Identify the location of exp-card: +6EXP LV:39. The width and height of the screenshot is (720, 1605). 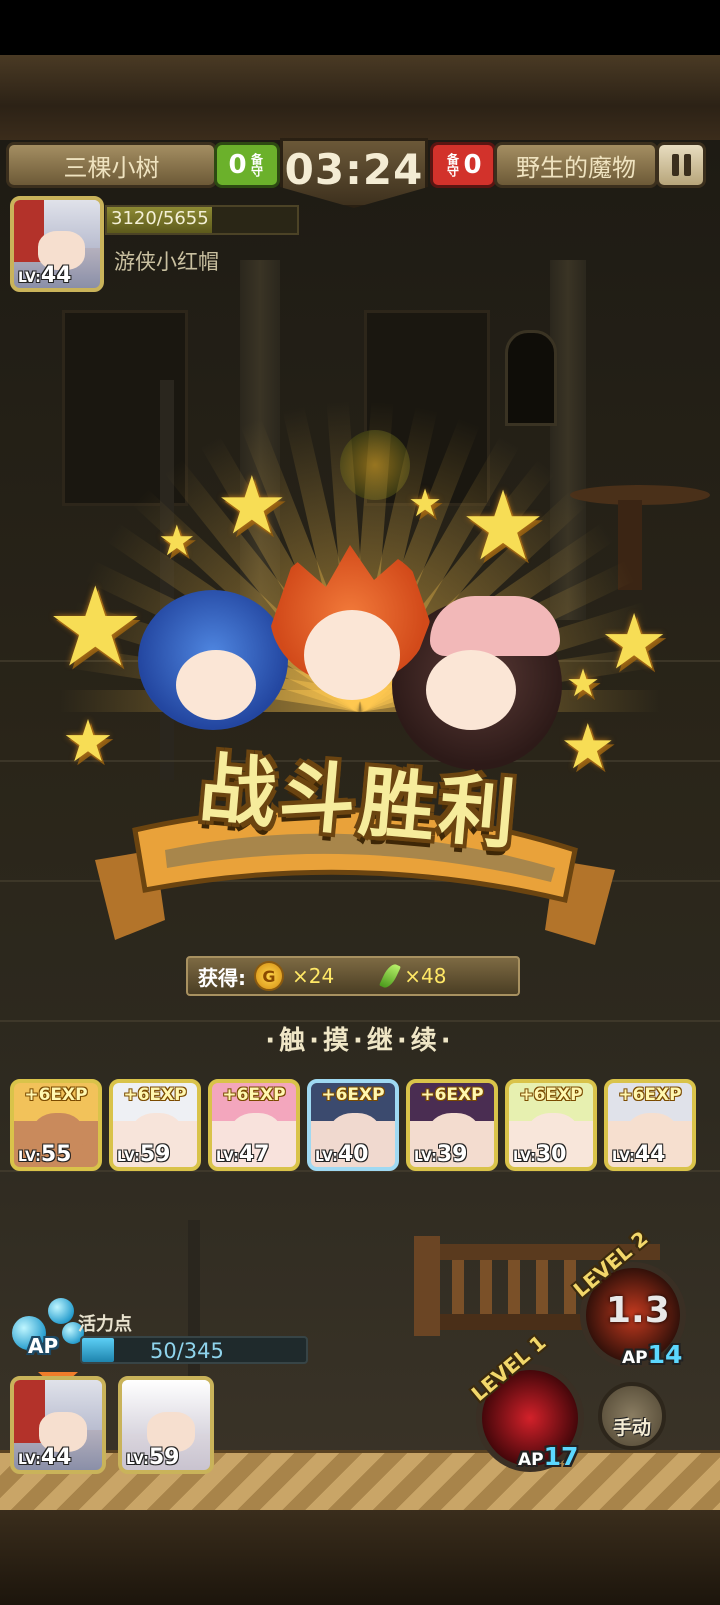
(452, 1125).